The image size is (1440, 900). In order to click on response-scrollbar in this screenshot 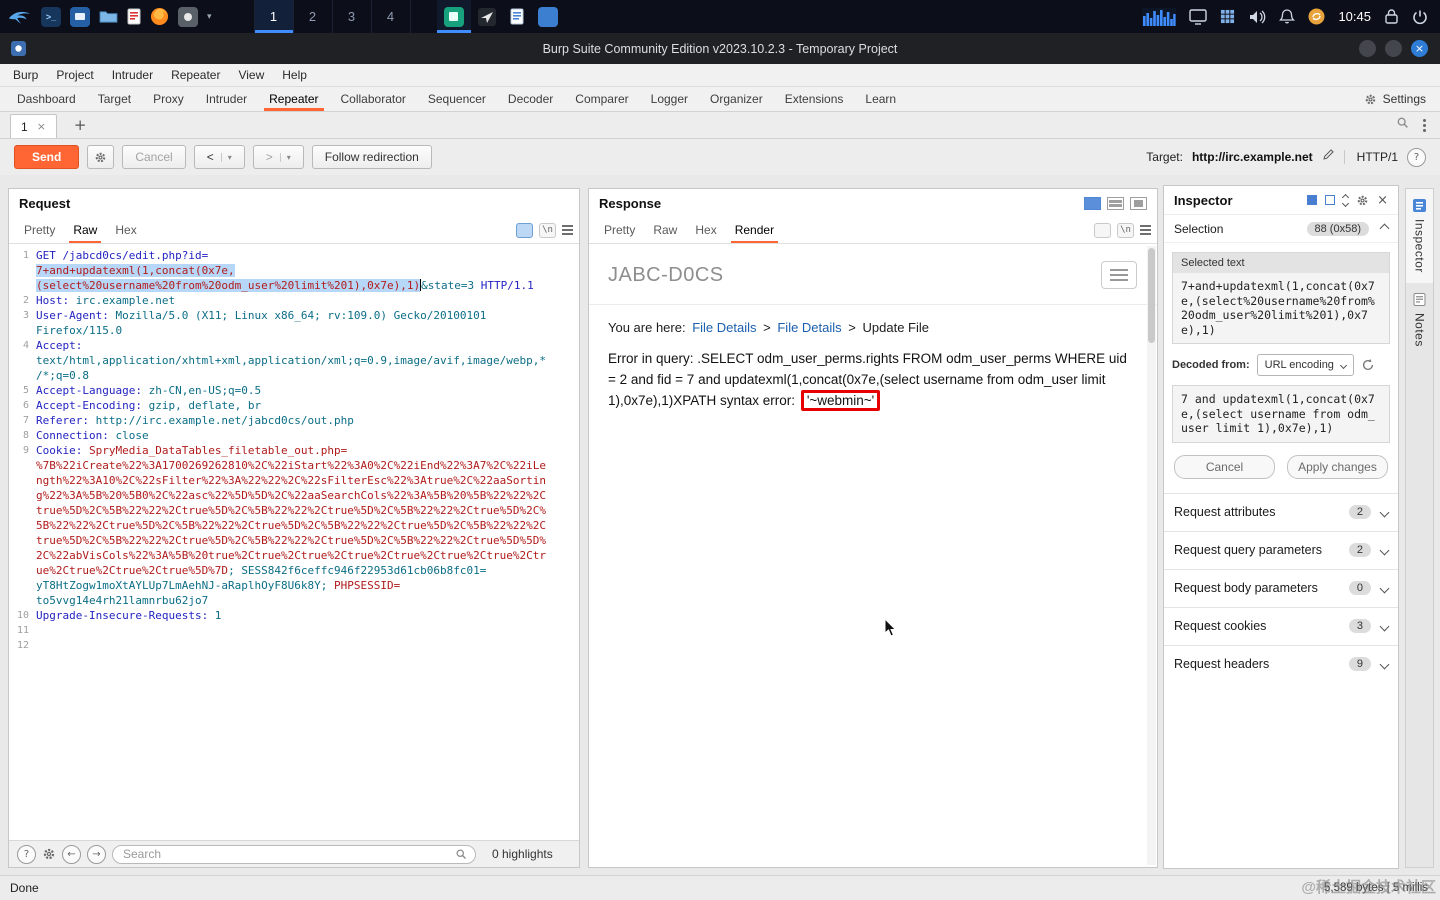, I will do `click(1151, 555)`.